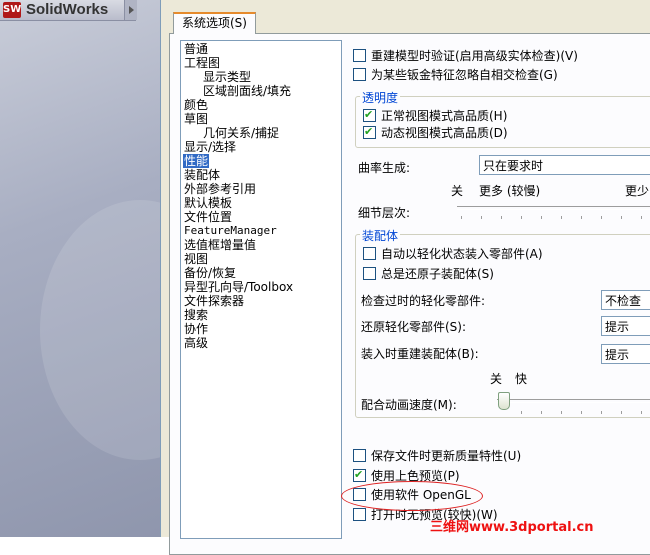 The height and width of the screenshot is (555, 650). Describe the element at coordinates (625, 326) in the screenshot. I see `resolve-lightweight-select: 提示` at that location.